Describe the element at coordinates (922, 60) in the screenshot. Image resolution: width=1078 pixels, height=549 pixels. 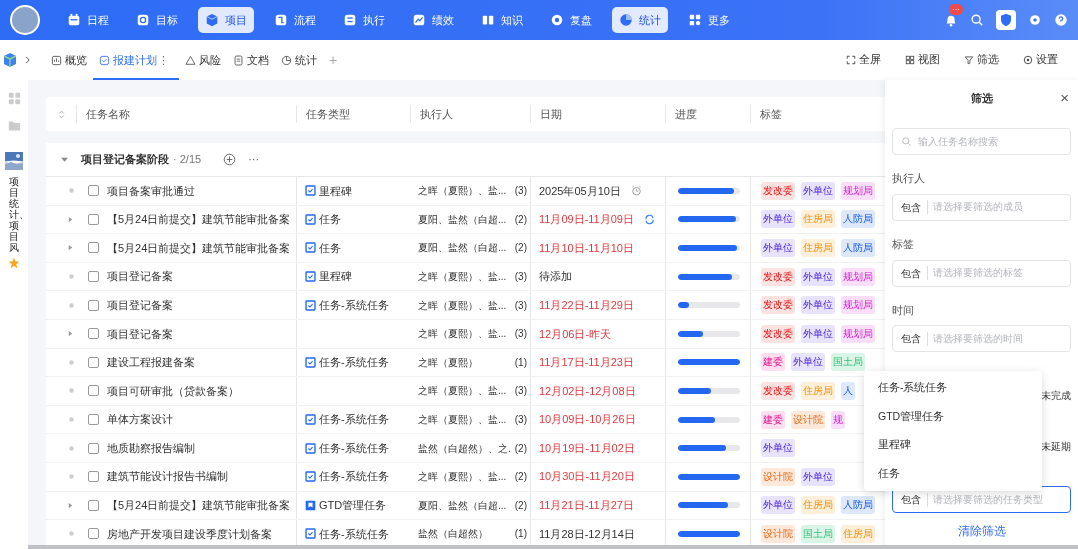
I see `toolbar-button: 视图` at that location.